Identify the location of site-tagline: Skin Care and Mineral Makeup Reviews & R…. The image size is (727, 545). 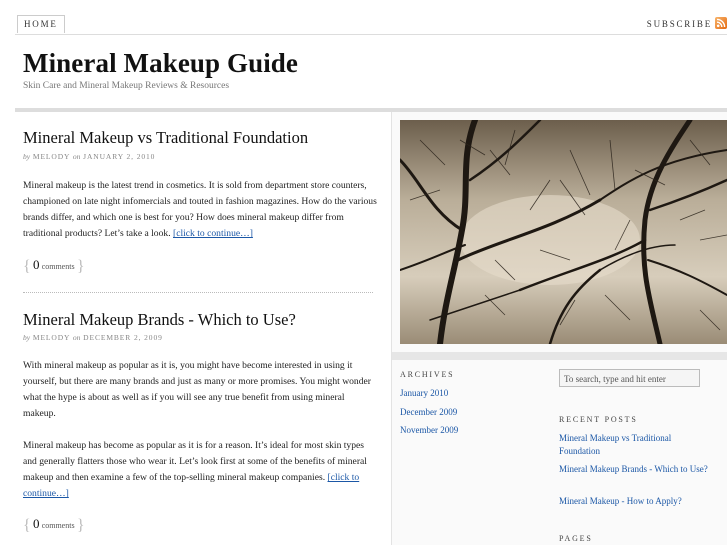
(126, 86).